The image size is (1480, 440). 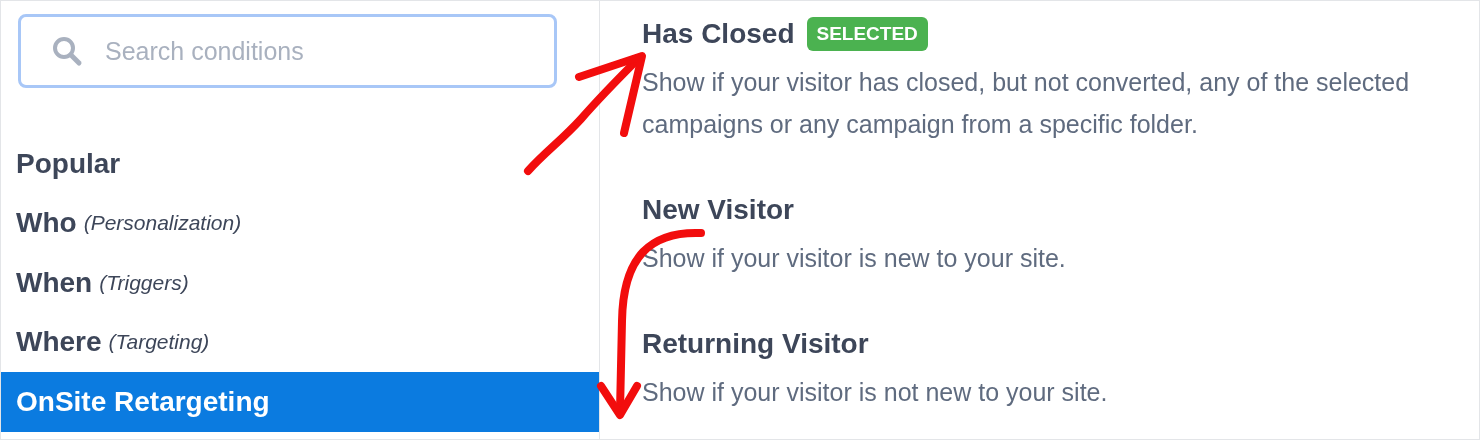 What do you see at coordinates (867, 34) in the screenshot?
I see `selected-badge: SELECTED` at bounding box center [867, 34].